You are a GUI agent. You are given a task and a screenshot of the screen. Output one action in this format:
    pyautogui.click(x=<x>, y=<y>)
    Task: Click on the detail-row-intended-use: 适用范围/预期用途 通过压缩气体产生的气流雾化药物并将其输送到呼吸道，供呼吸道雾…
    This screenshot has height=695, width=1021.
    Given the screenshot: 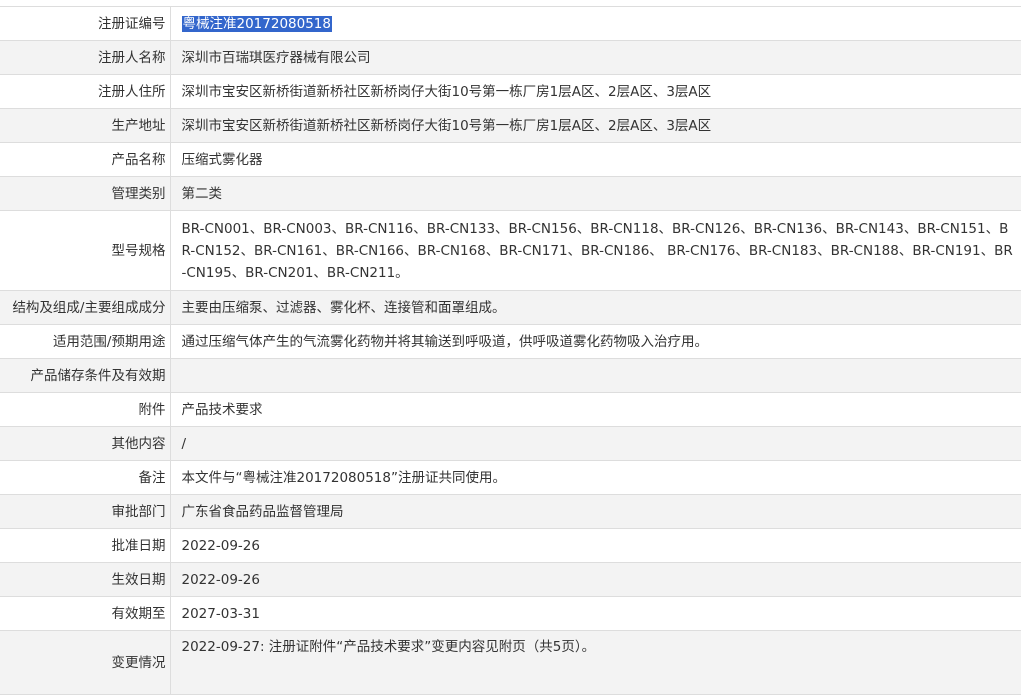 What is the action you would take?
    pyautogui.click(x=510, y=341)
    